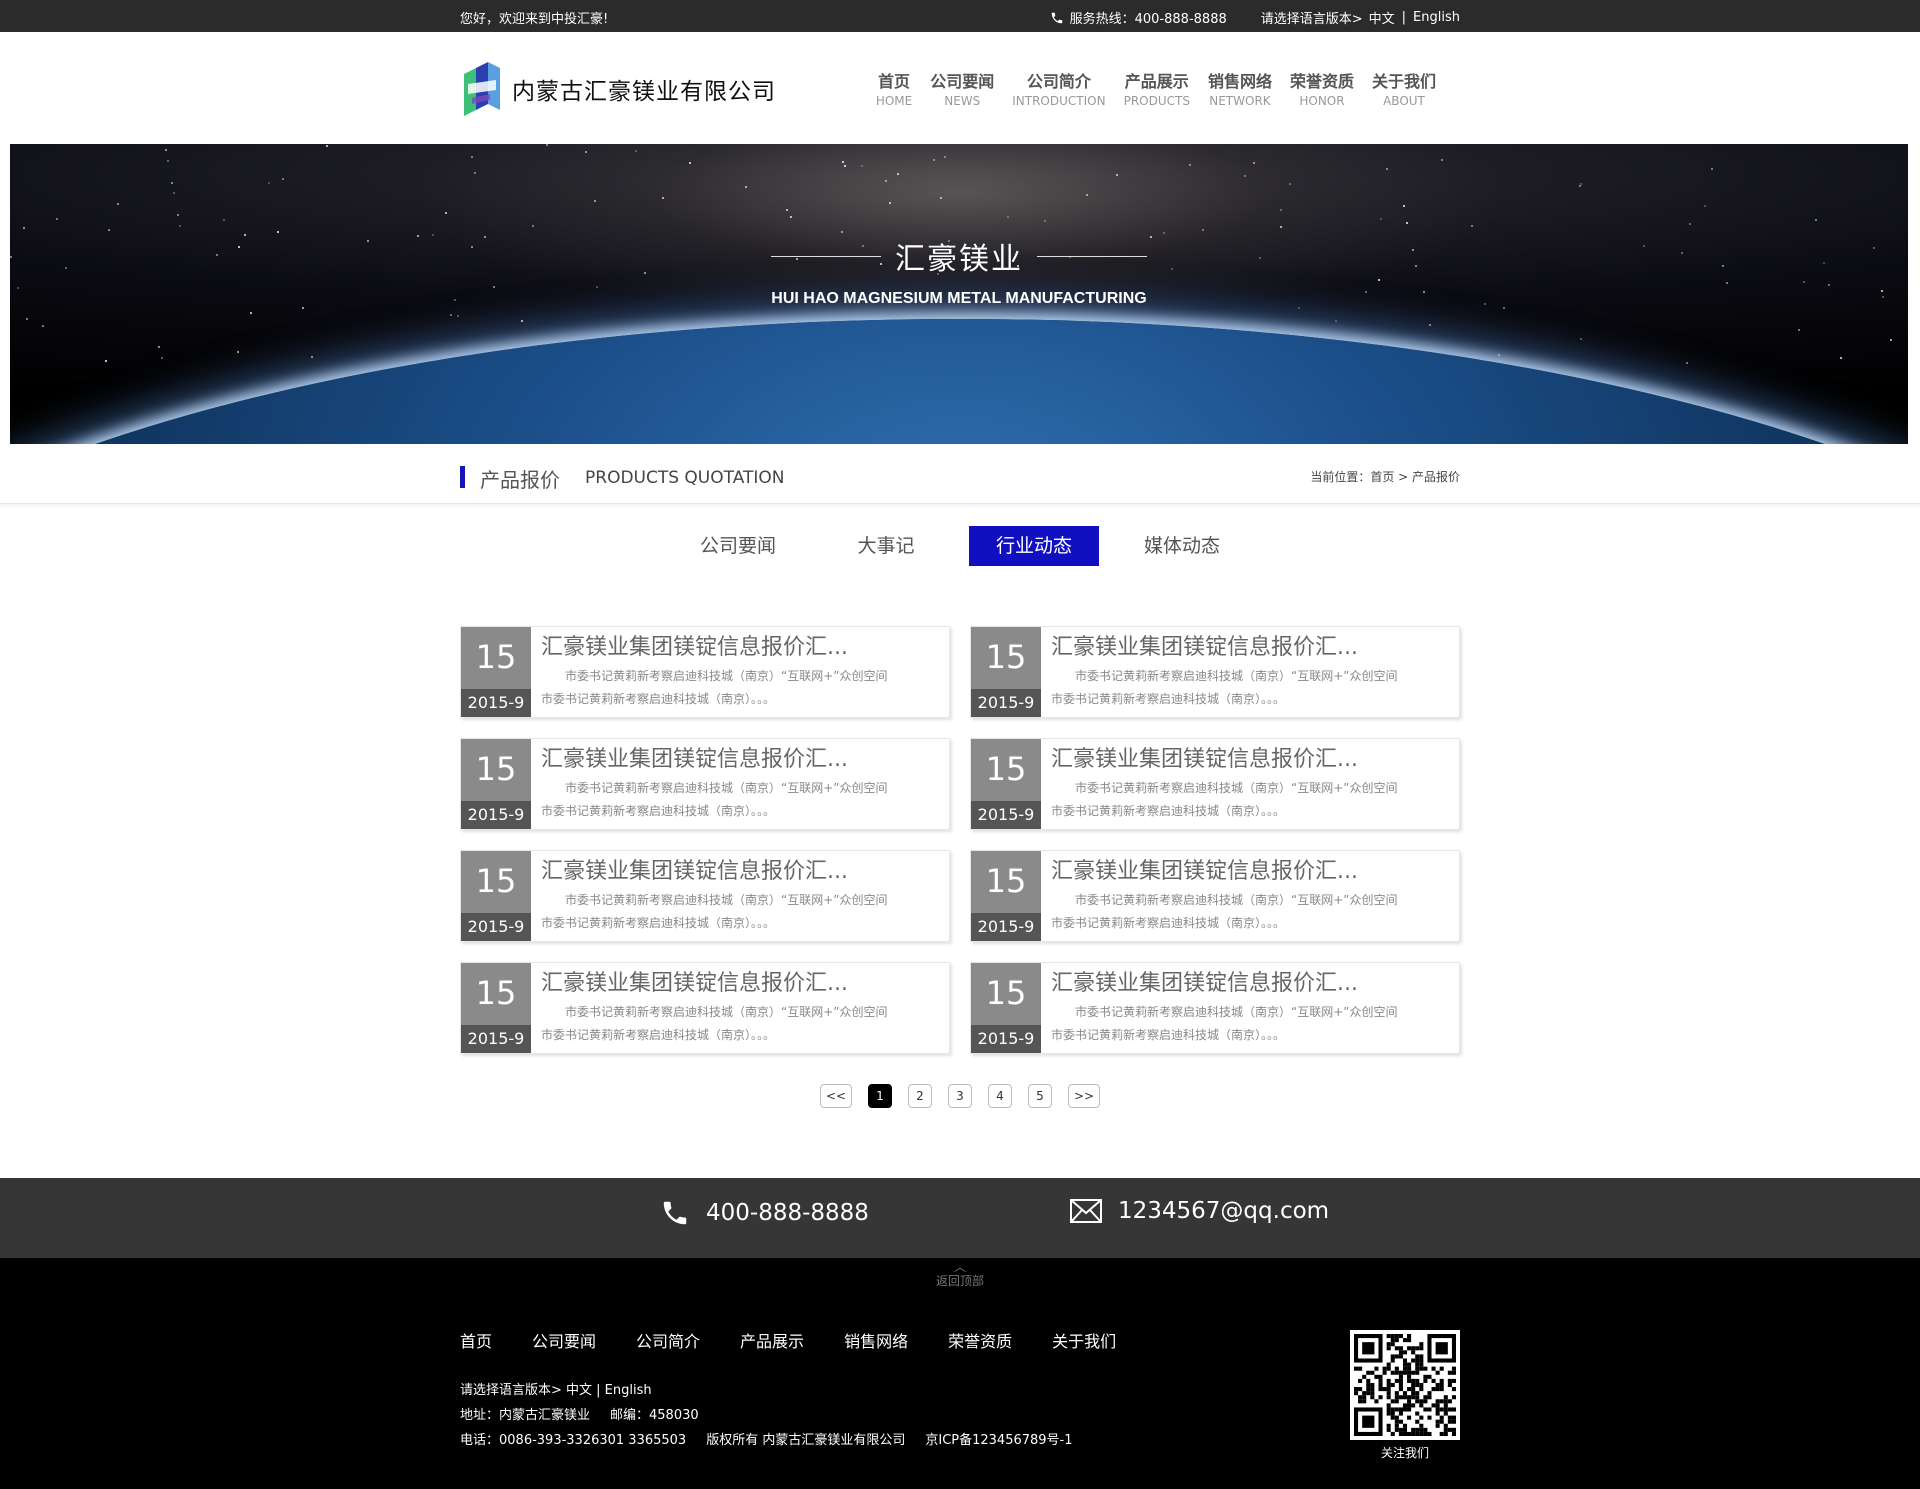 The image size is (1920, 1489). Describe the element at coordinates (1240, 101) in the screenshot. I see `nav-label-en: NETWORK` at that location.